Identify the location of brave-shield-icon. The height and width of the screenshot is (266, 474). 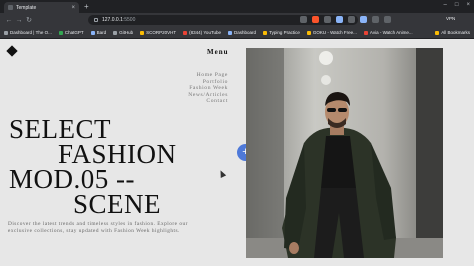
(315, 19).